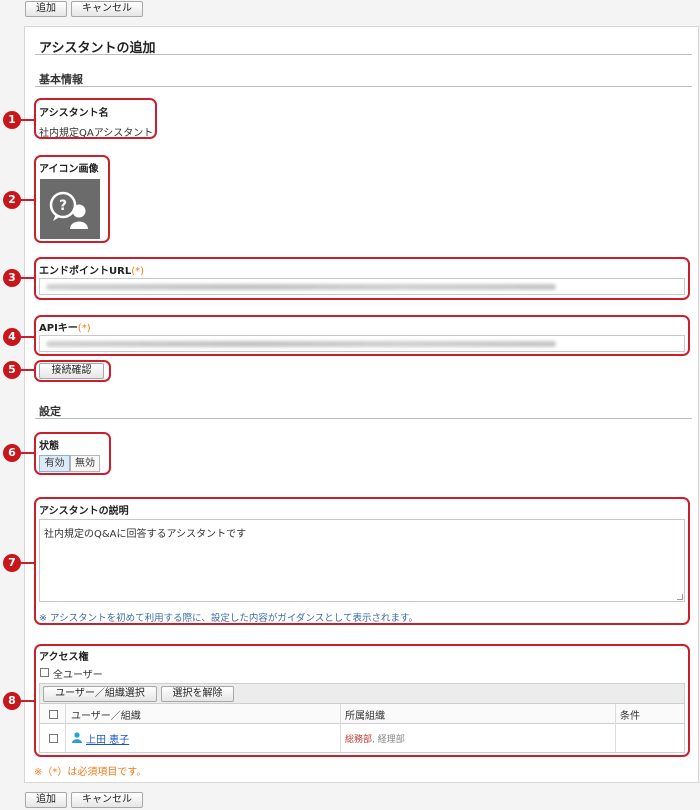 The width and height of the screenshot is (700, 810). I want to click on clear-selection-button: 選択を解除, so click(197, 694).